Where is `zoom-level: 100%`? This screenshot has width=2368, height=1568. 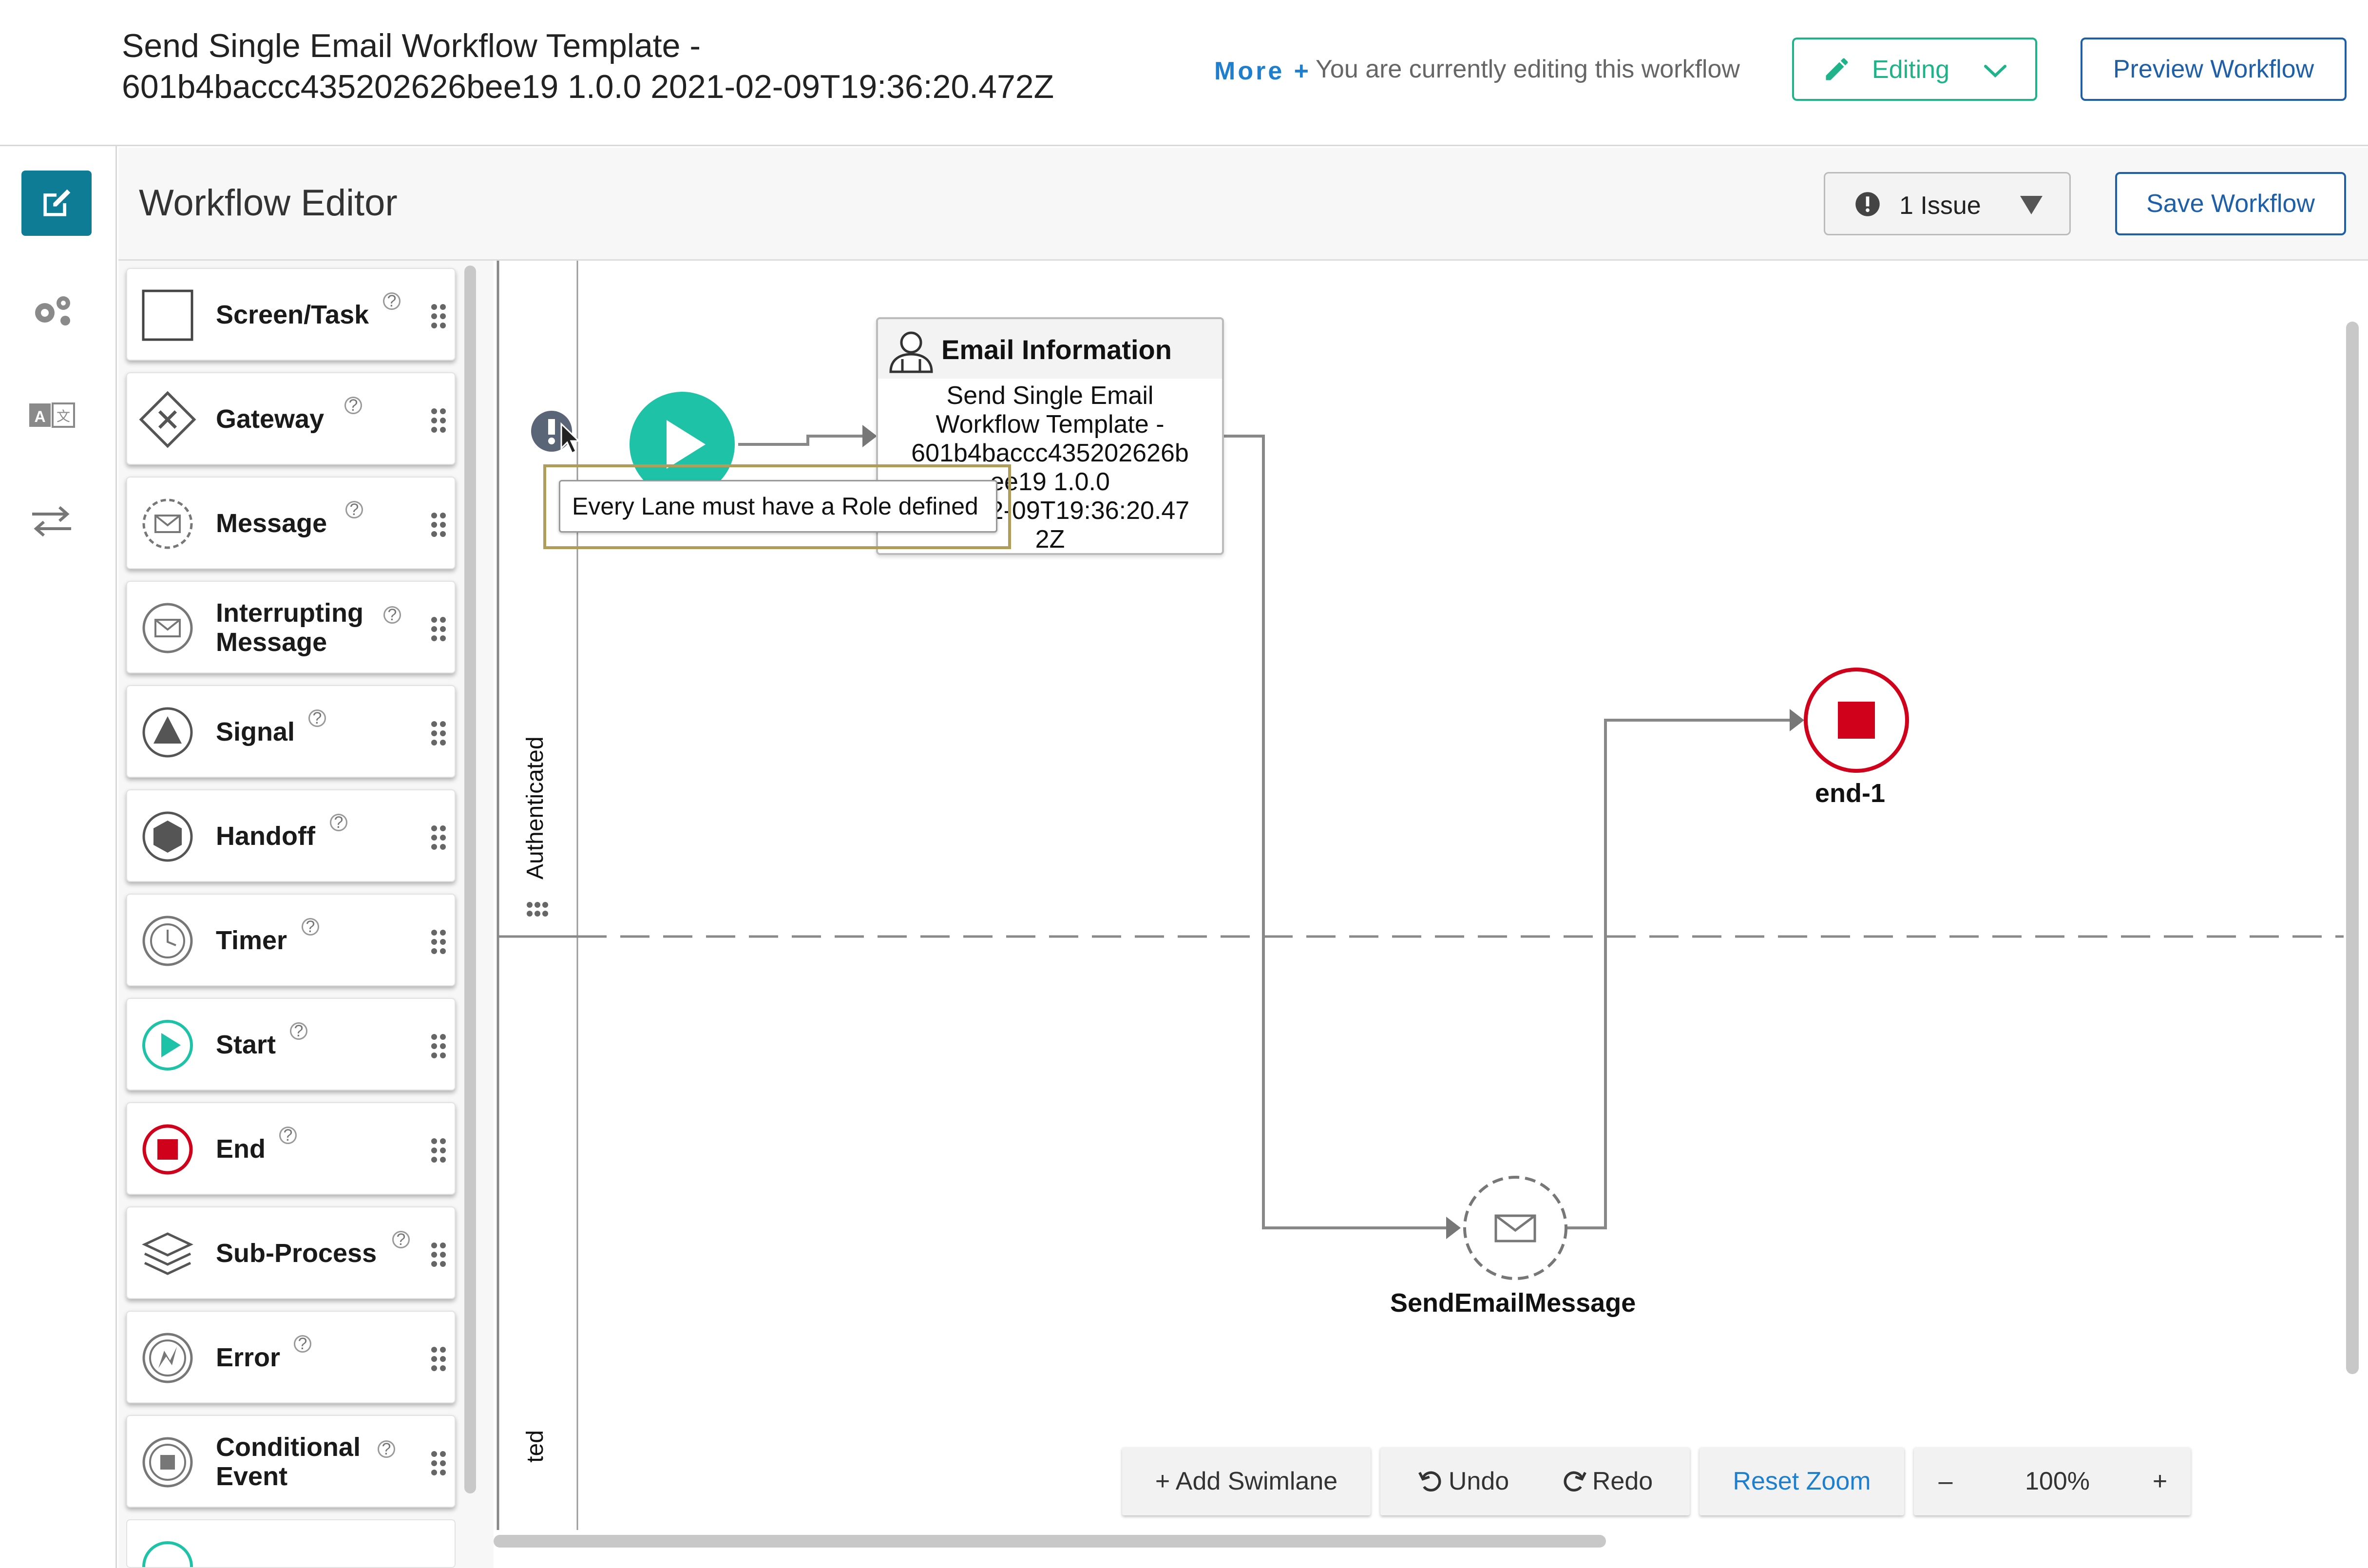 zoom-level: 100% is located at coordinates (2057, 1481).